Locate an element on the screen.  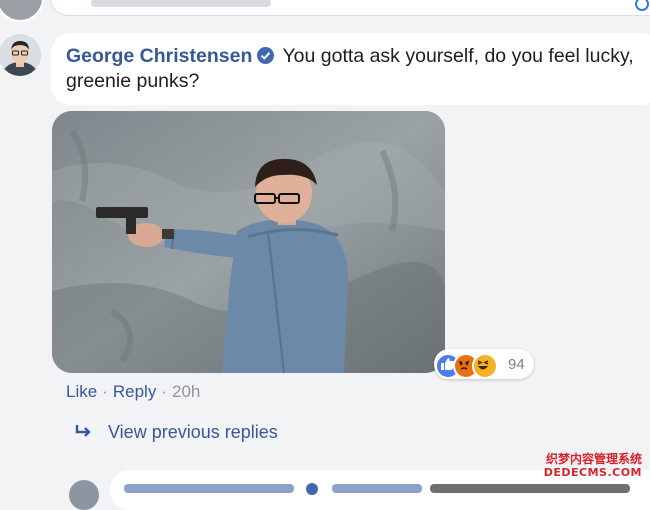
verified-badge-icon is located at coordinates (266, 55).